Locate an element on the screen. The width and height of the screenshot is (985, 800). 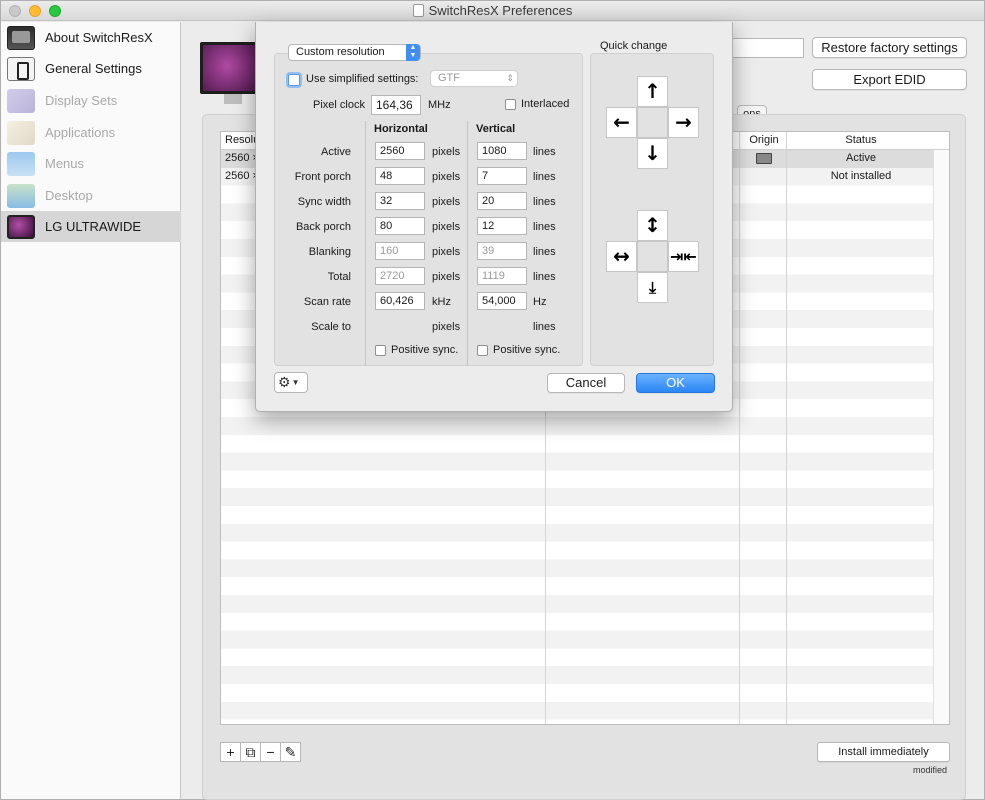
cell-status: Active is located at coordinates (861, 158).